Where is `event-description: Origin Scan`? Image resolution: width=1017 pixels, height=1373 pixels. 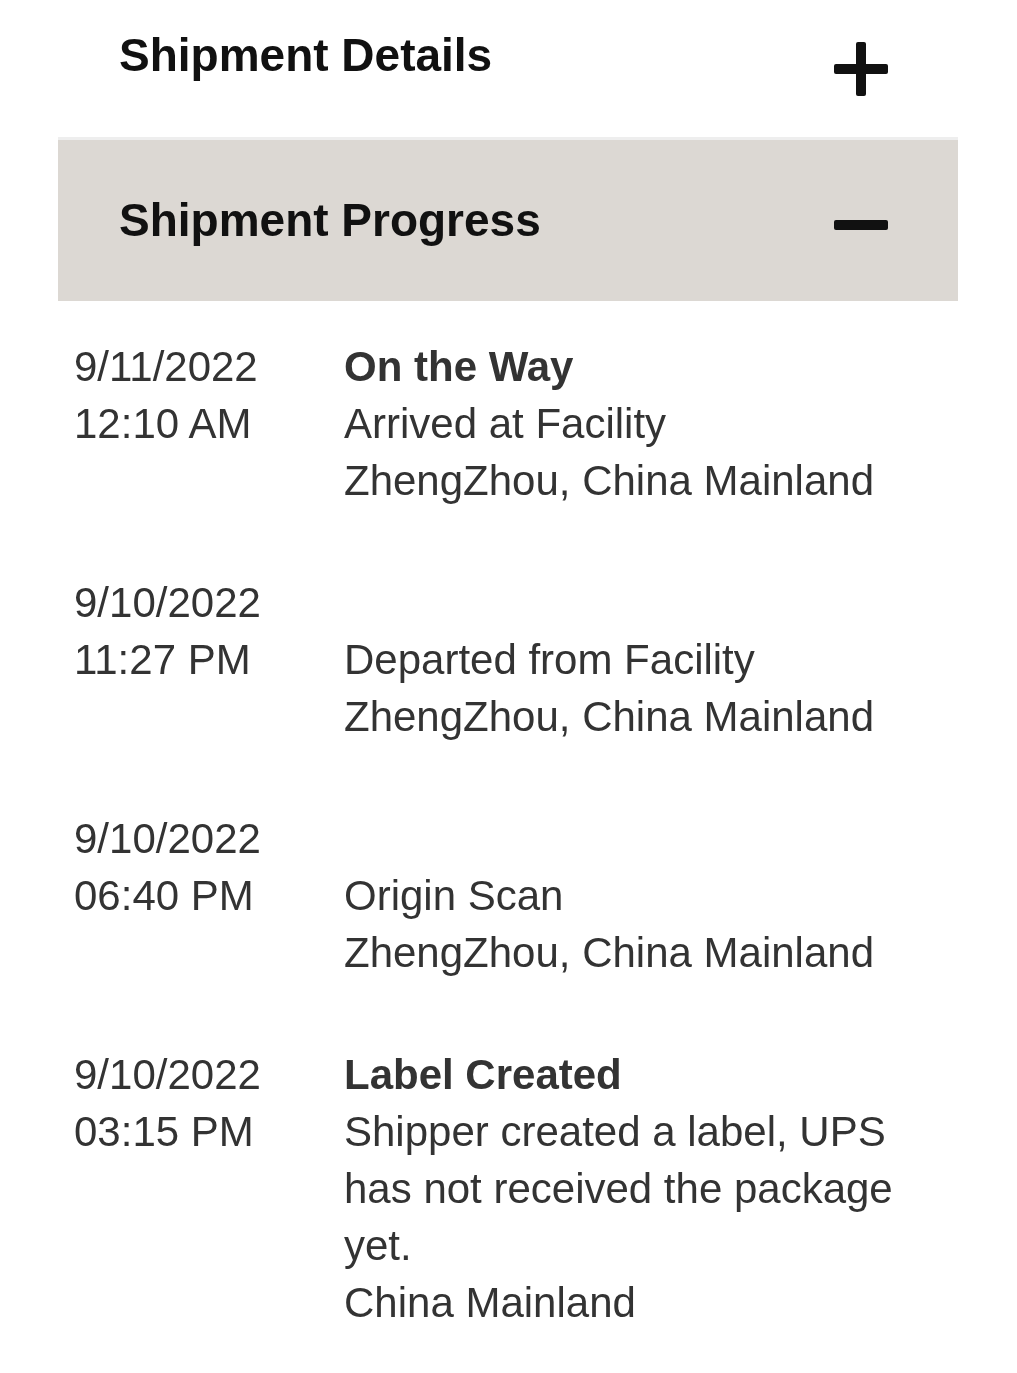
event-description: Origin Scan is located at coordinates (454, 896).